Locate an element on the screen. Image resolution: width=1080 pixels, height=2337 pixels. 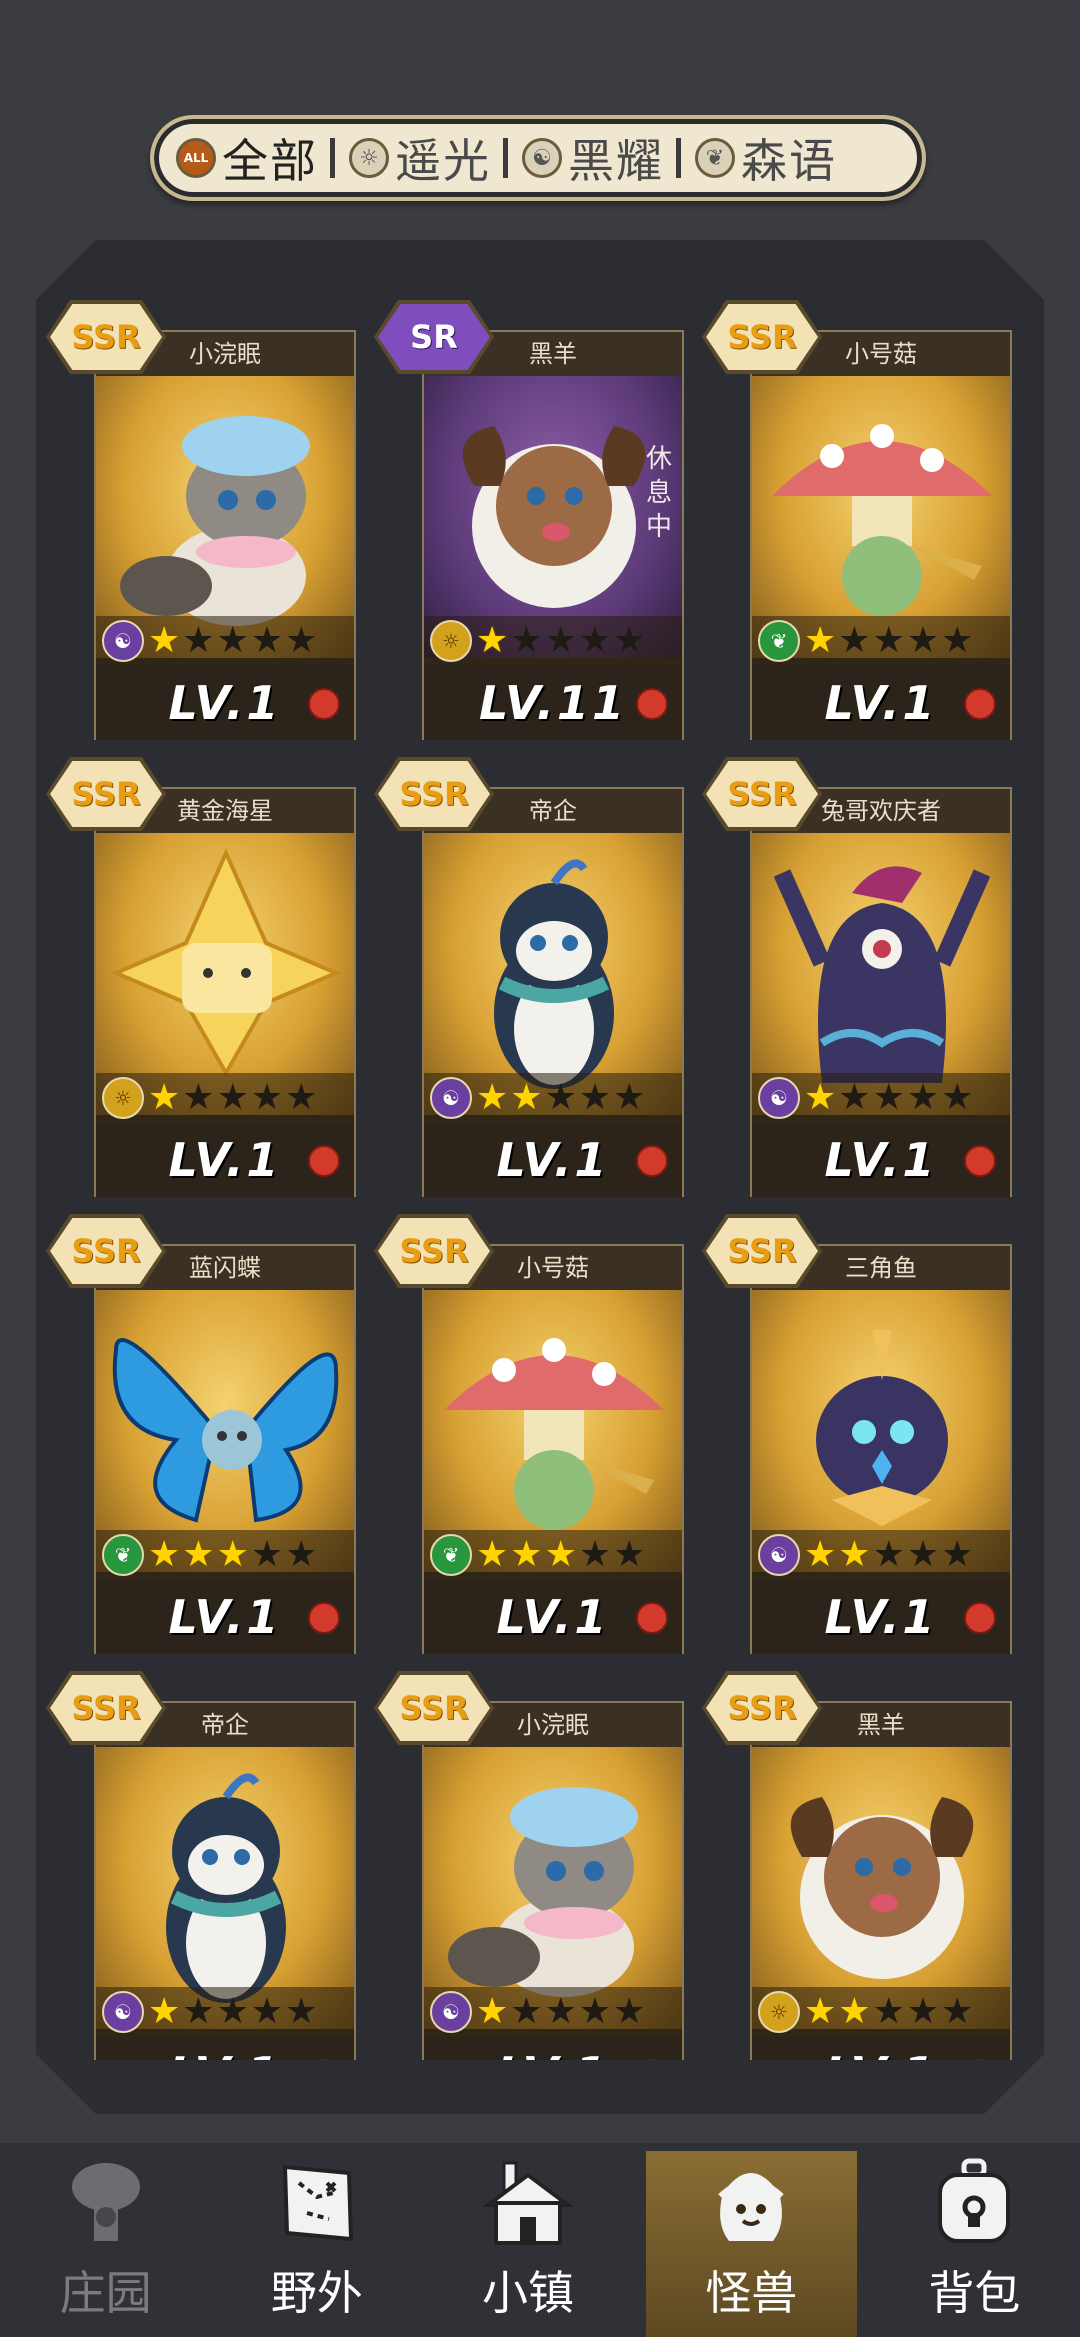
star-rating: ☼ ★ ★ ★ ★ ★ is located at coordinates (553, 641).